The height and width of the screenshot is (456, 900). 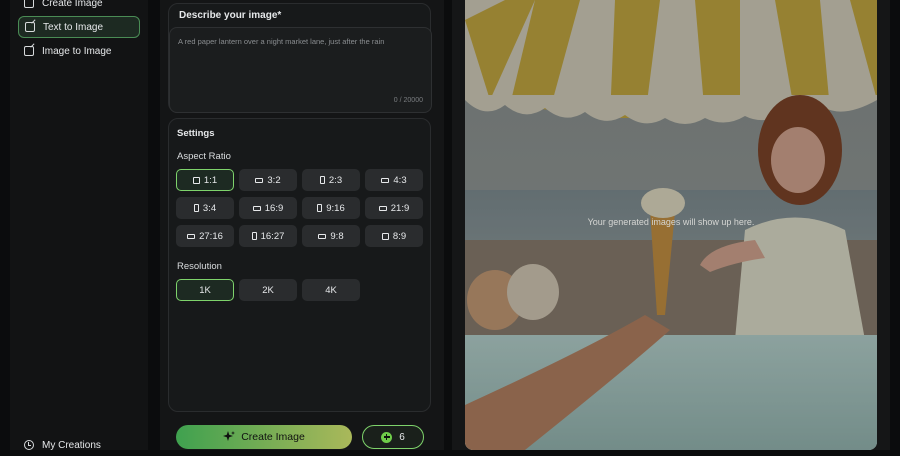 I want to click on resolution-option-1k: 1K, so click(x=205, y=290).